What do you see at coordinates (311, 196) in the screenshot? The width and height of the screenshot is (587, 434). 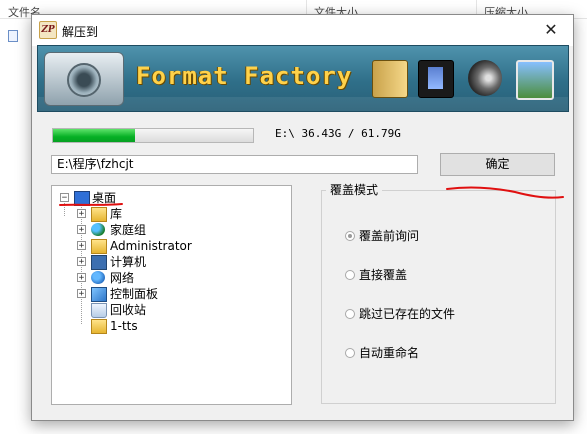 I see `annotation-layer` at bounding box center [311, 196].